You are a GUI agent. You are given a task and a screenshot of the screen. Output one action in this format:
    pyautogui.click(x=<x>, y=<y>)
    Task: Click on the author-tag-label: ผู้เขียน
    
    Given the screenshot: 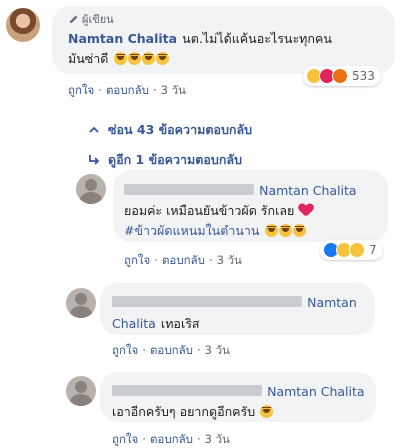 What is the action you would take?
    pyautogui.click(x=98, y=19)
    